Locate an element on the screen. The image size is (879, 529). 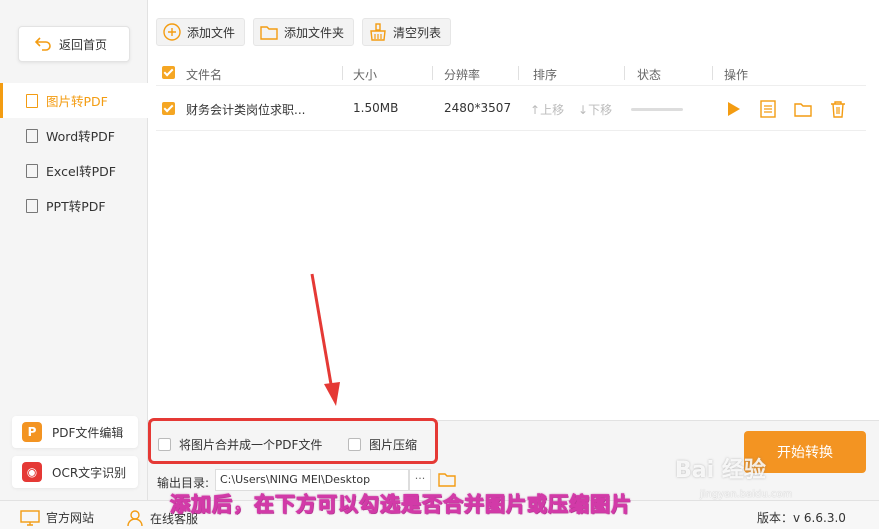
compress-option: 图片压缩 is located at coordinates (382, 444).